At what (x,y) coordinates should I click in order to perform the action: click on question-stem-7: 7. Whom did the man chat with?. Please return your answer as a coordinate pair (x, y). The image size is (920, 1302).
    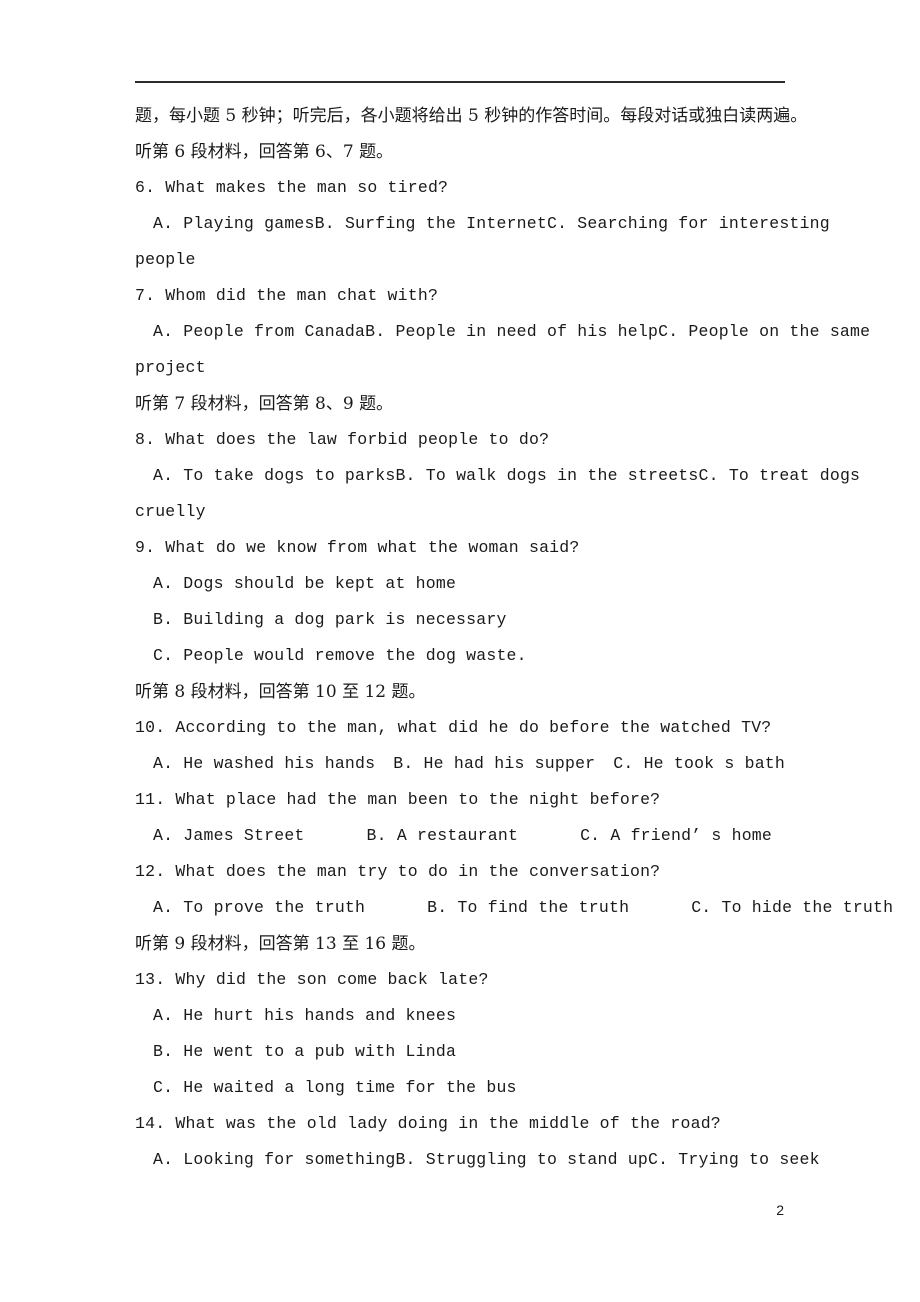
    Looking at the image, I should click on (287, 295).